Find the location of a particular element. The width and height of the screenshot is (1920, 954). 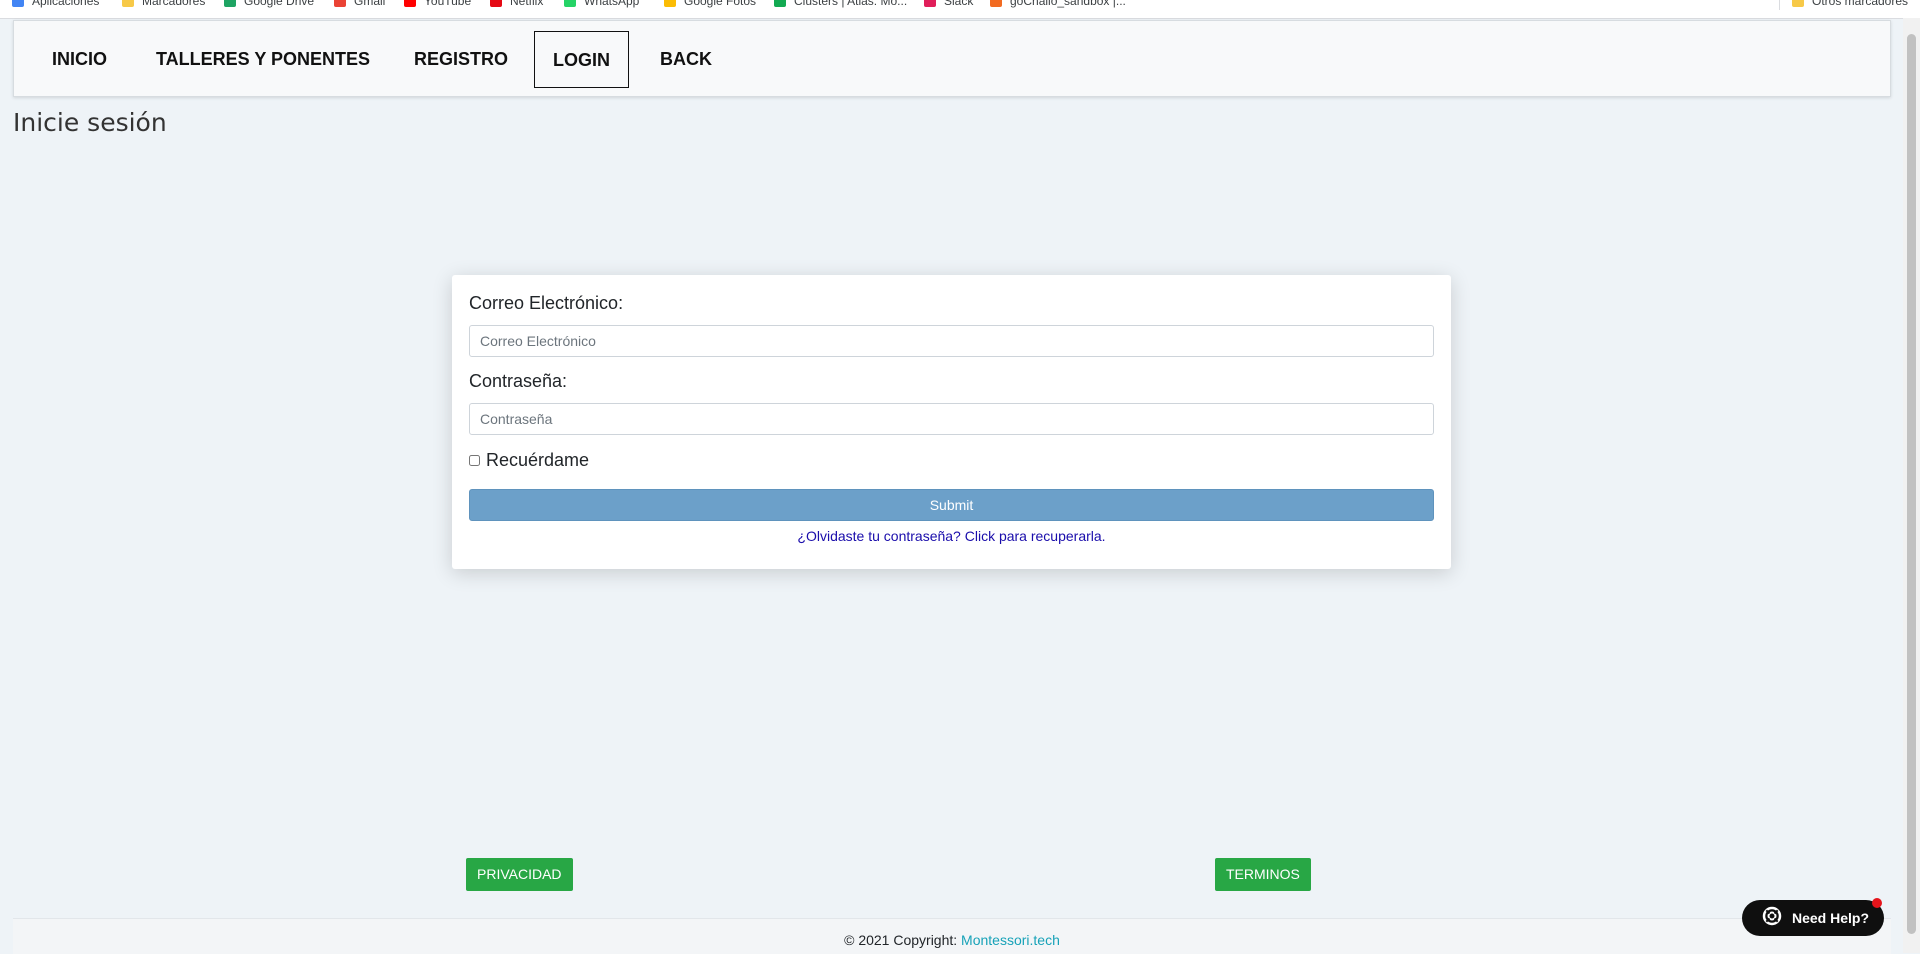

nav-item-login: LOGIN is located at coordinates (581, 59).